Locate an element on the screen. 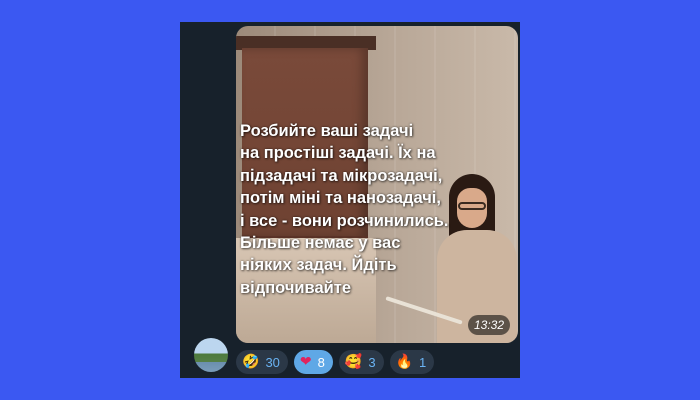  reaction-smiling-hearts: 🥰 3 is located at coordinates (361, 362).